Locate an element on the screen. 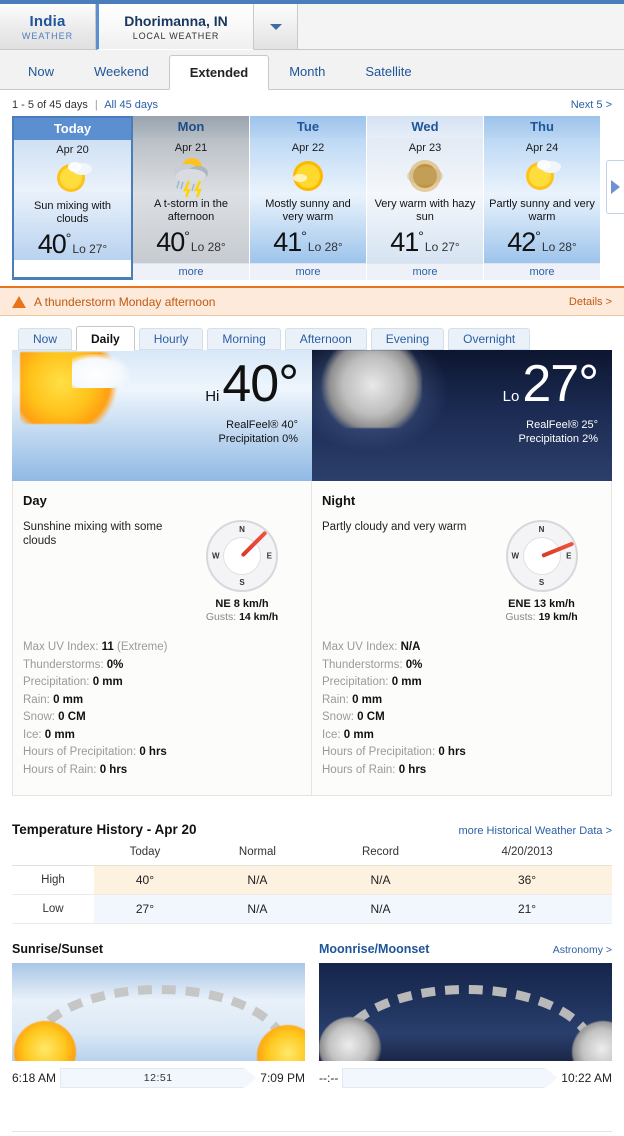 This screenshot has height=1136, width=624. forecast-card-date: Apr 20 is located at coordinates (72, 150).